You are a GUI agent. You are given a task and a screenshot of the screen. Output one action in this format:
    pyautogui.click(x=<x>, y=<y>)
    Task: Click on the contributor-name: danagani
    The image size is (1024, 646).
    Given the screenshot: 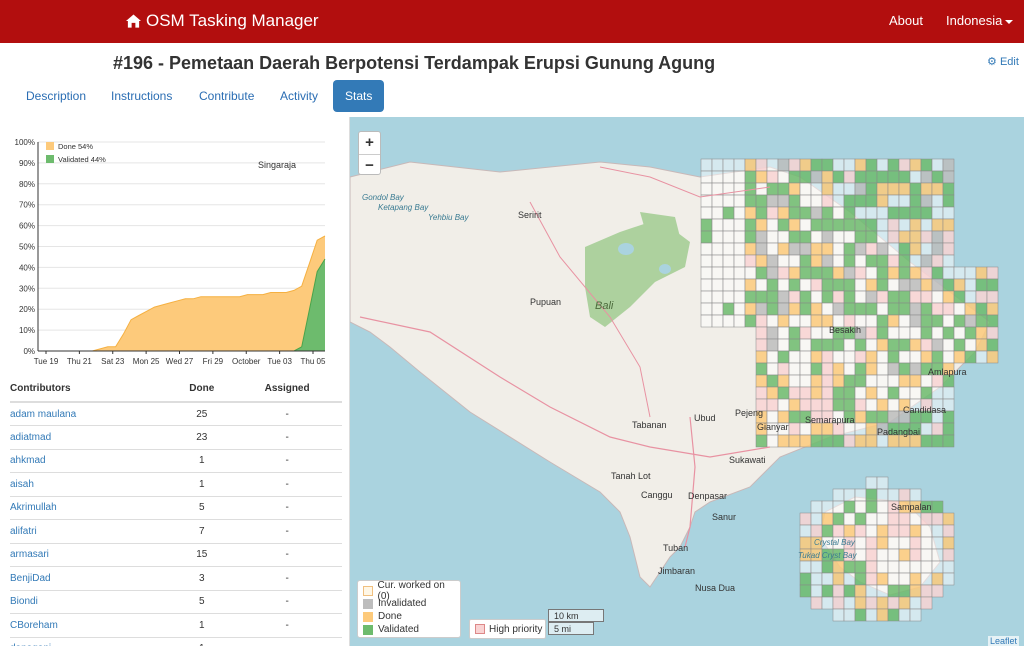 What is the action you would take?
    pyautogui.click(x=91, y=641)
    